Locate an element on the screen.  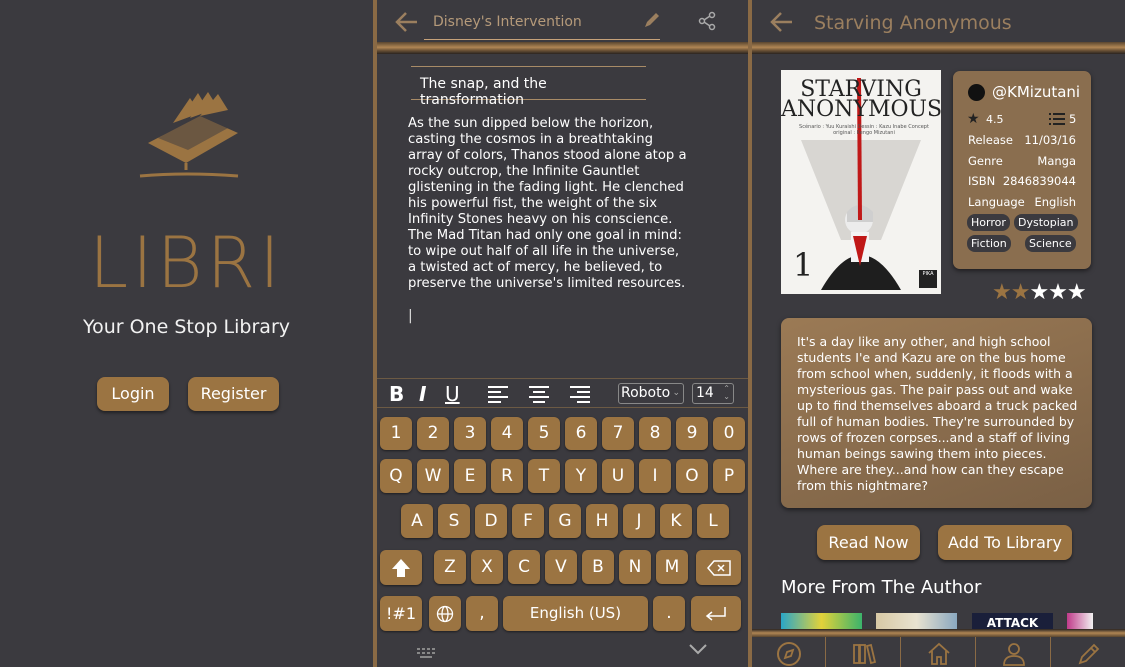
digit-1-key: 1 is located at coordinates (396, 433).